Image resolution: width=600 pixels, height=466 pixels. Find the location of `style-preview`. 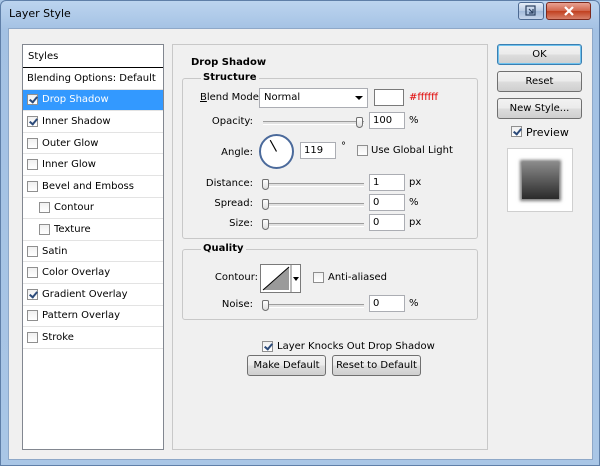

style-preview is located at coordinates (540, 180).